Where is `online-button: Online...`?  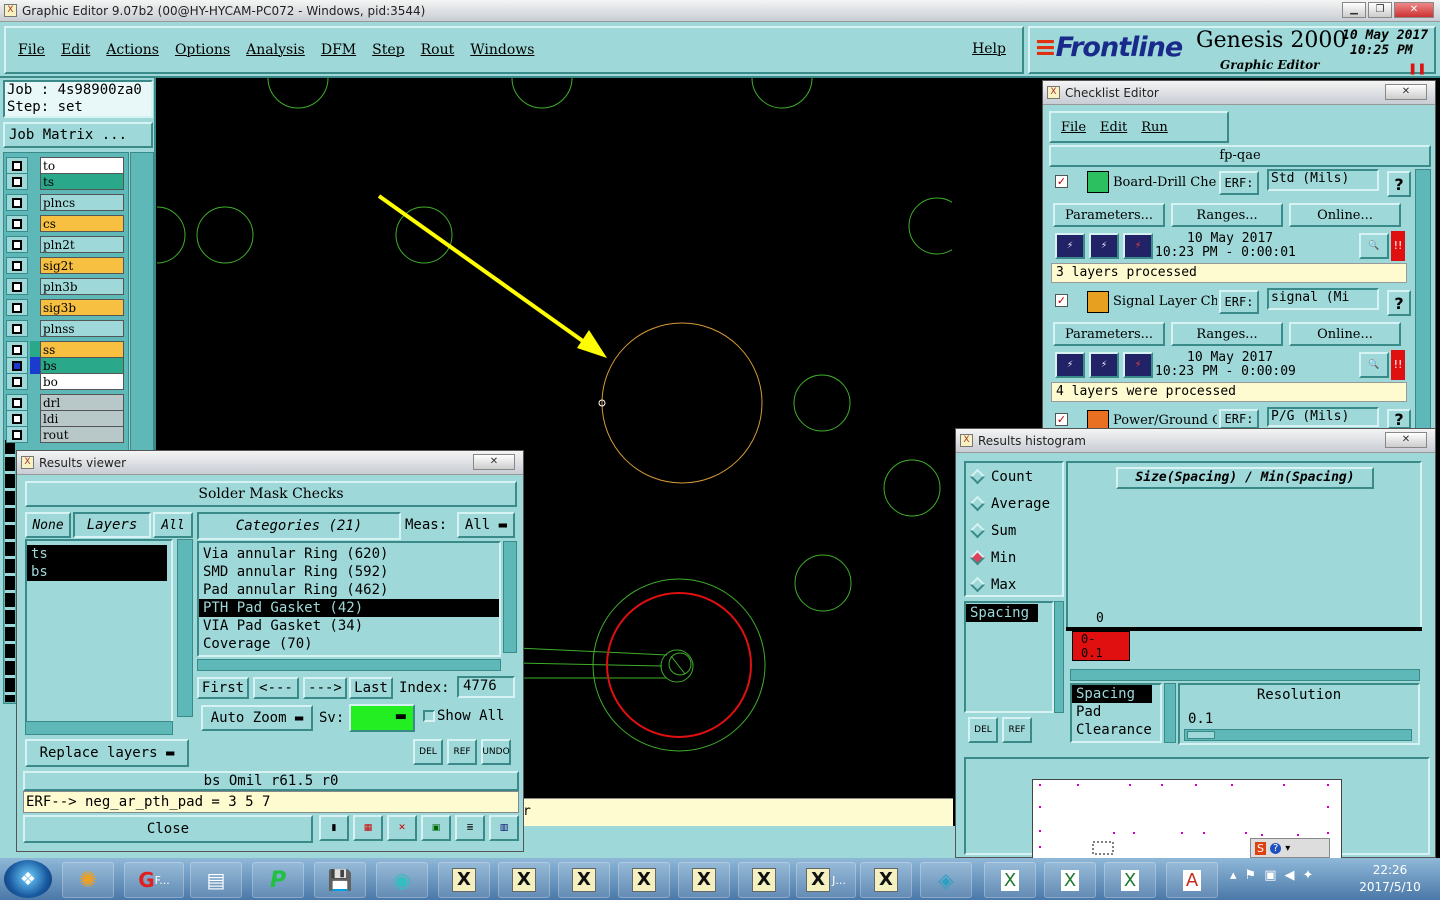
online-button: Online... is located at coordinates (1345, 215).